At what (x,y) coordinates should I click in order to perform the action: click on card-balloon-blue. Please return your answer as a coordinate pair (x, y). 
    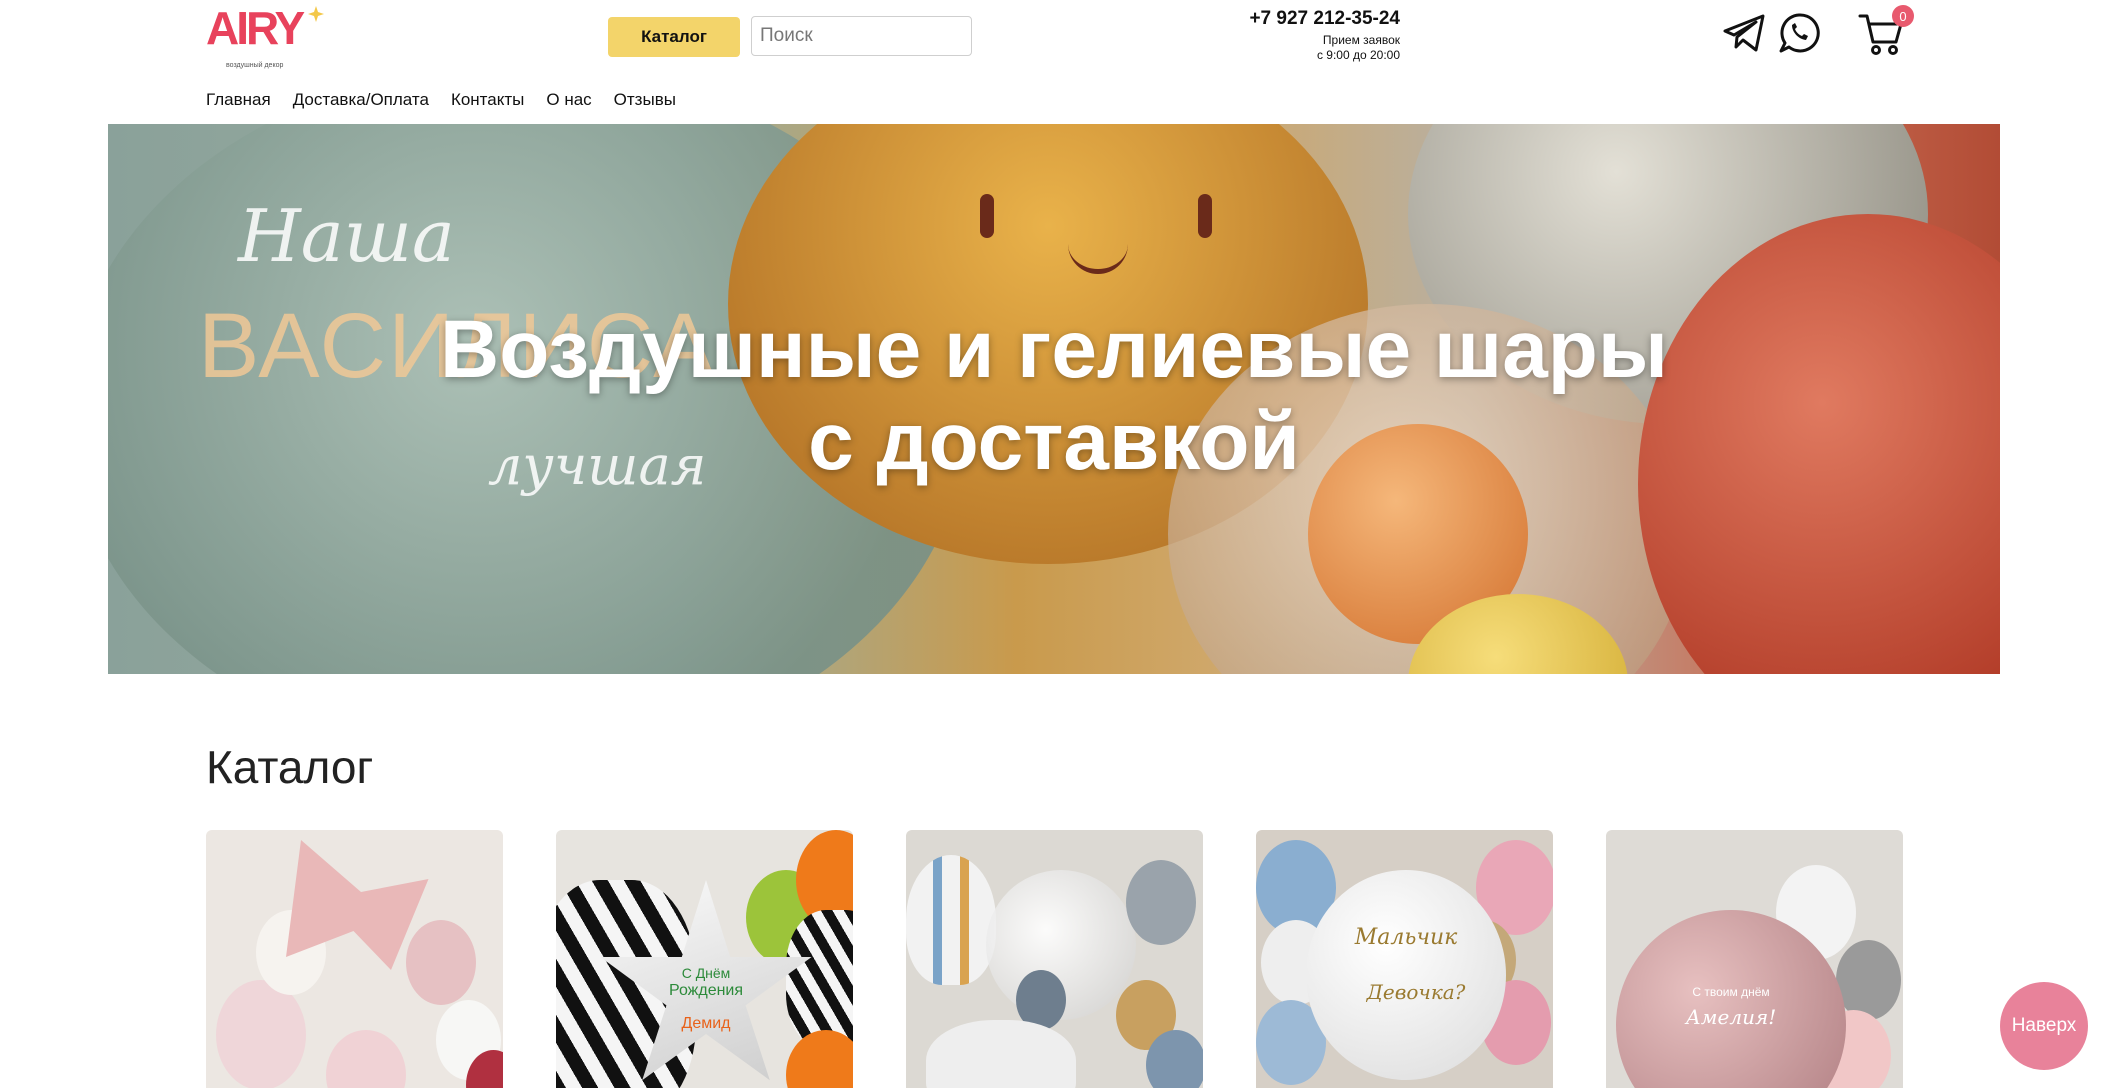
    Looking at the image, I should click on (1174, 1059).